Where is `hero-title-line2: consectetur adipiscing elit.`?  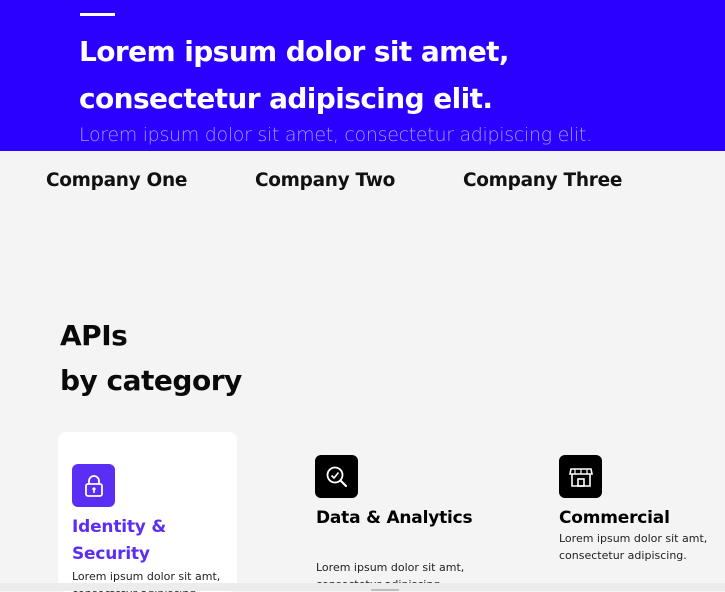 hero-title-line2: consectetur adipiscing elit. is located at coordinates (286, 98).